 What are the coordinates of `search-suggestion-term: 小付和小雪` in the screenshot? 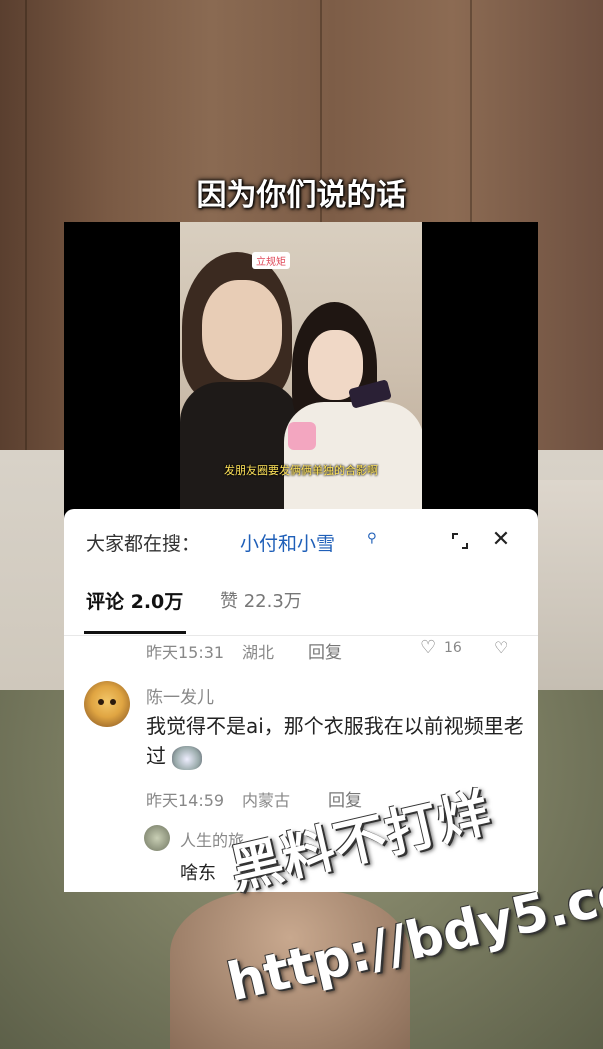 It's located at (287, 542).